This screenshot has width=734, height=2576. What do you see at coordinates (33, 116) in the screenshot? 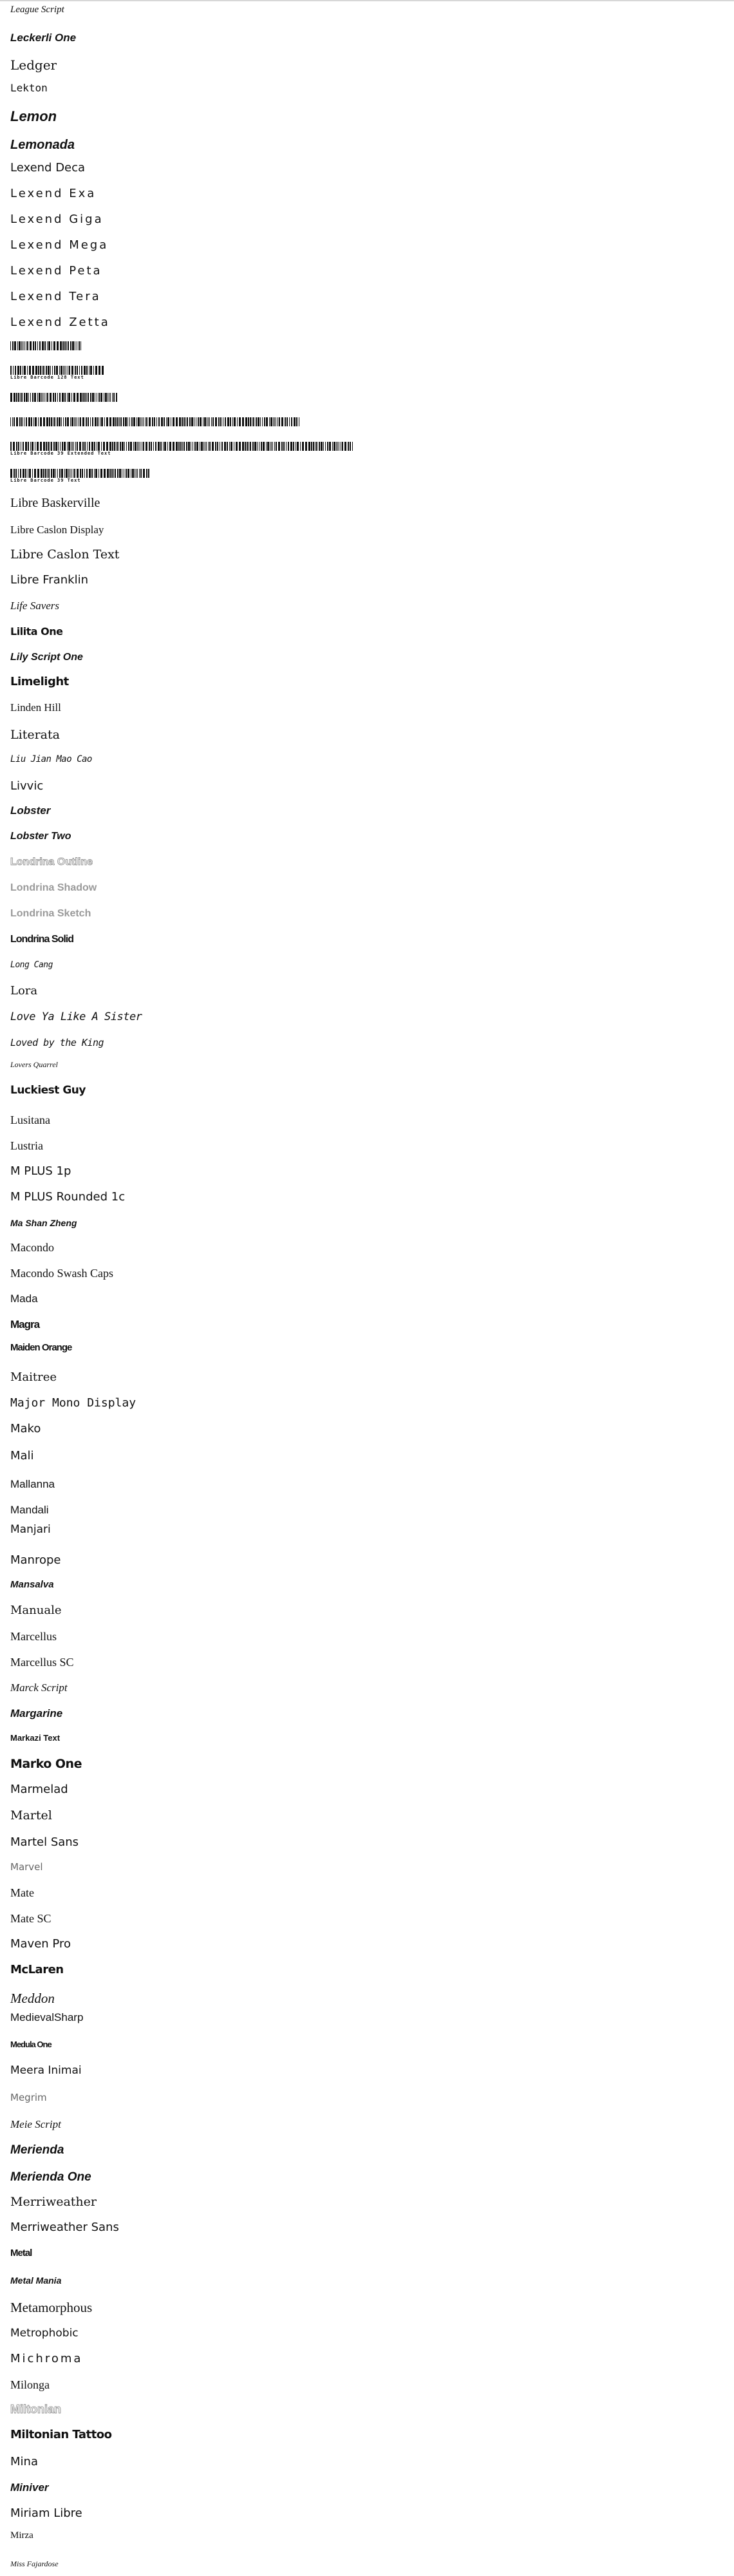
I see `font-item-lemon: Lemon` at bounding box center [33, 116].